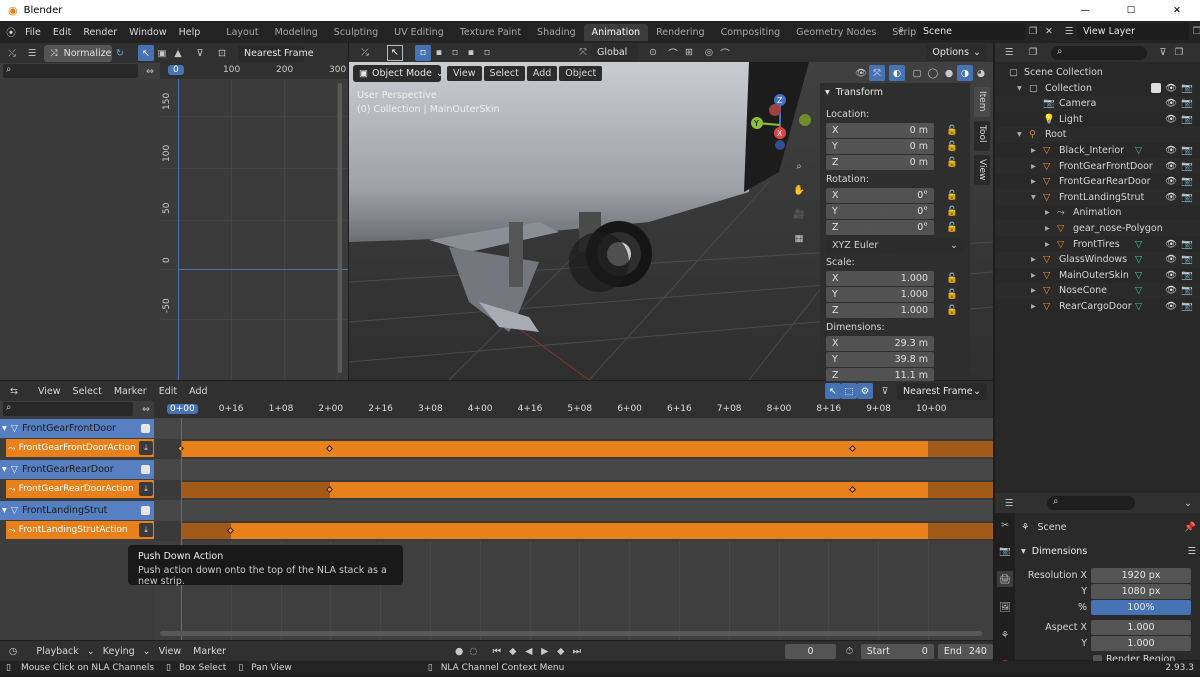 This screenshot has width=1200, height=677. Describe the element at coordinates (982, 102) in the screenshot. I see `sidebar-tab-item: Item` at that location.